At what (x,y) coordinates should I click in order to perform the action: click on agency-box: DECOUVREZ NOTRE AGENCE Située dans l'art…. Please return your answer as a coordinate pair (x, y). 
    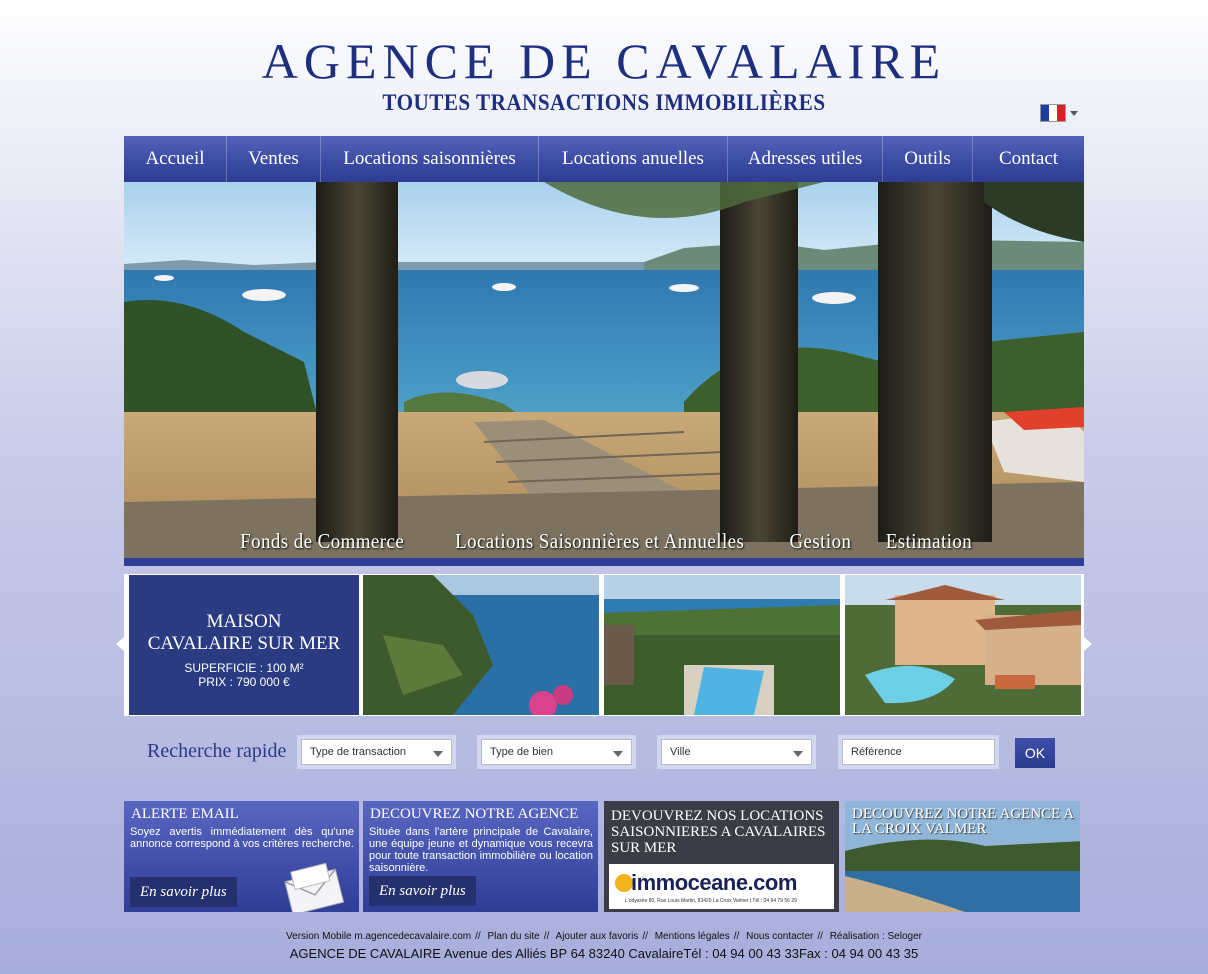
    Looking at the image, I should click on (480, 856).